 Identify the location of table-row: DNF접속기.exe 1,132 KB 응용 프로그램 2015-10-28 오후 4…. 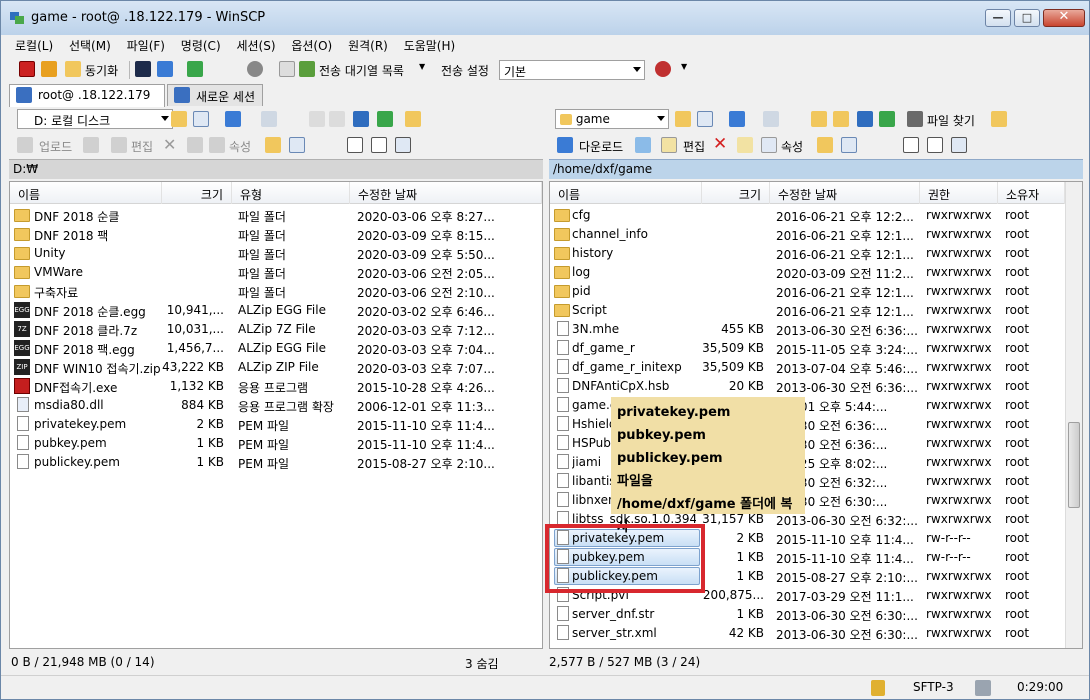
(276, 386).